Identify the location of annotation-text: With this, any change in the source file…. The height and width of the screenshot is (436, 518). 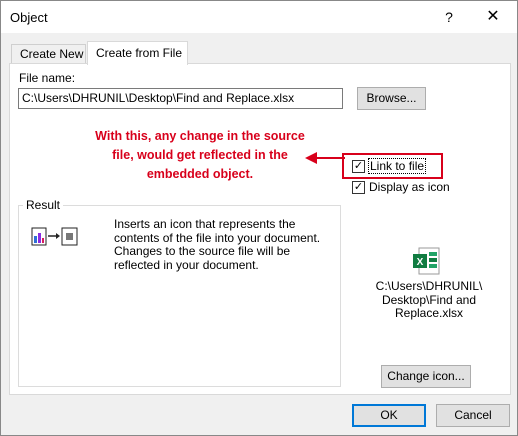
(200, 155).